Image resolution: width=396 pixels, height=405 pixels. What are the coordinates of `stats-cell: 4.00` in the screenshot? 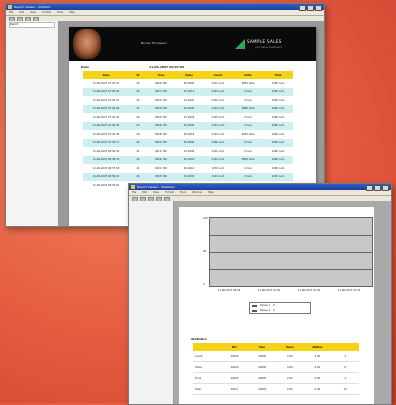 It's located at (289, 367).